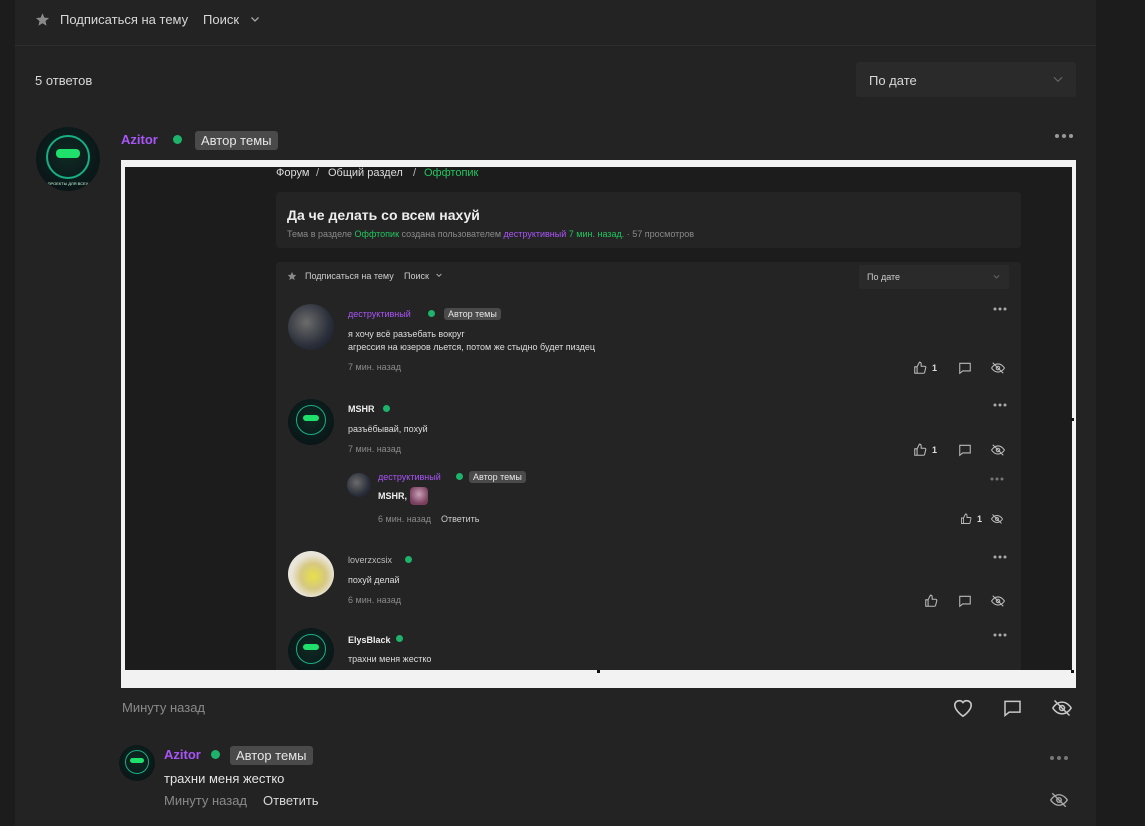 The height and width of the screenshot is (826, 1145). What do you see at coordinates (535, 234) in the screenshot?
I see `meta-user-link: деструктивный` at bounding box center [535, 234].